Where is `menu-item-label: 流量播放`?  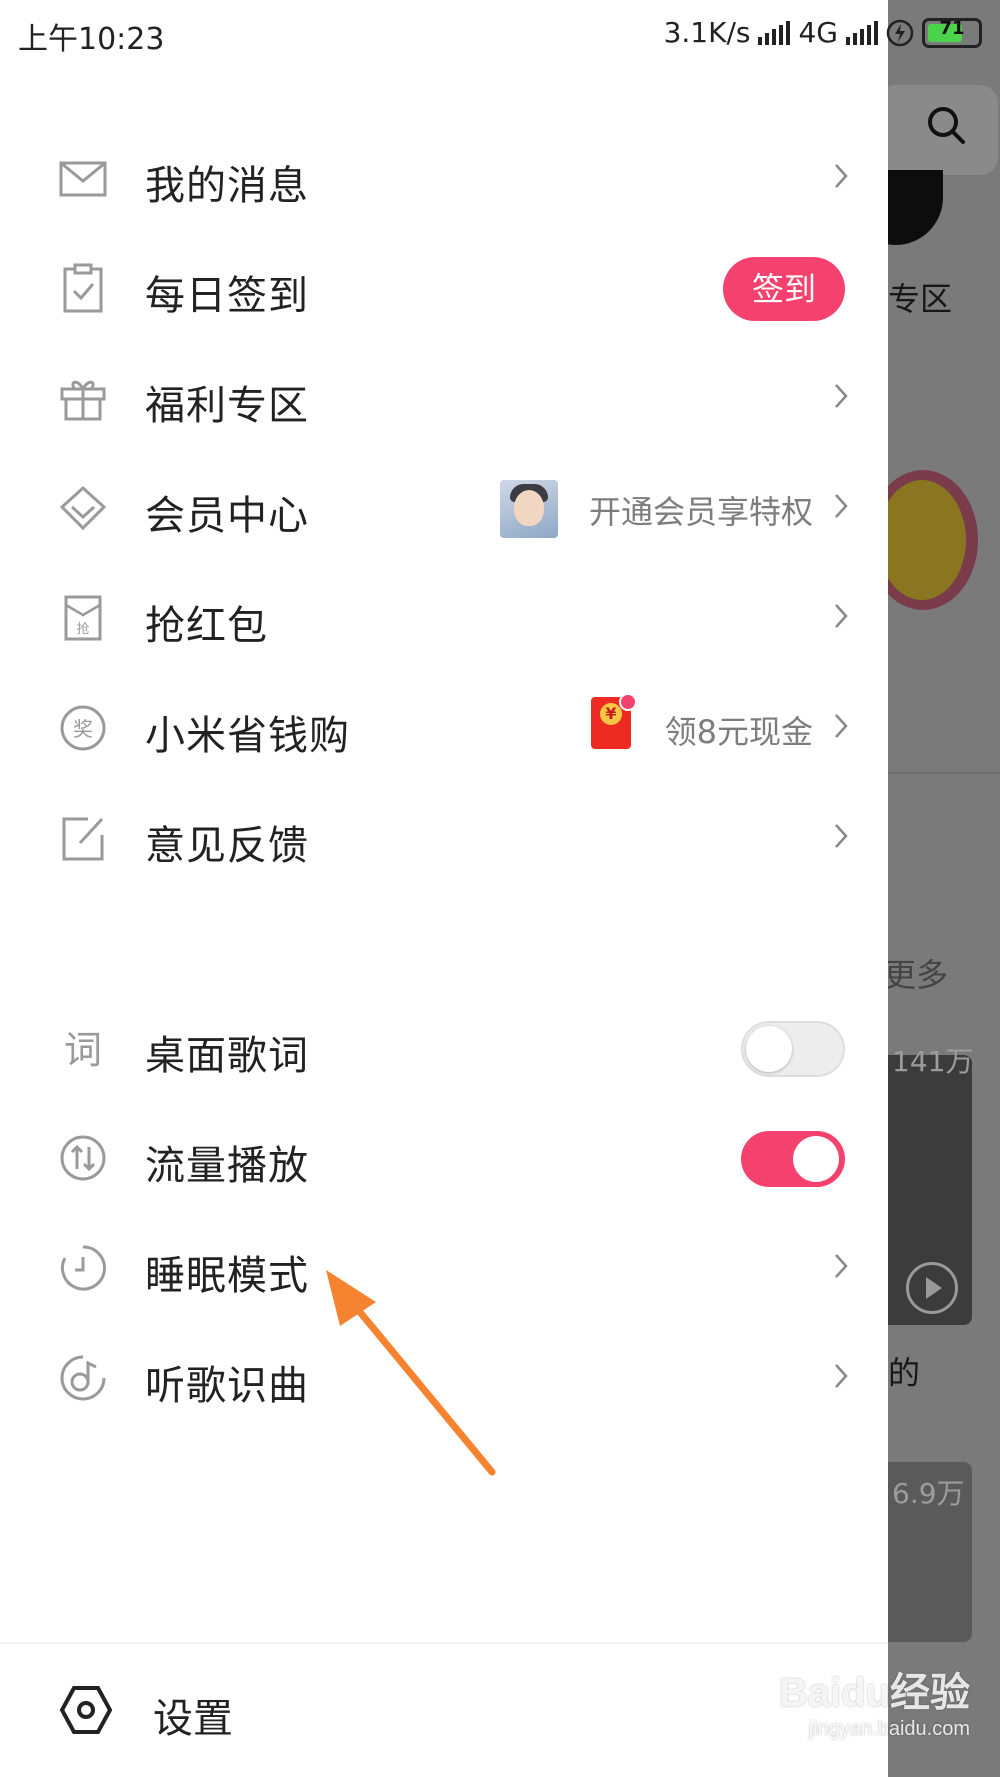 menu-item-label: 流量播放 is located at coordinates (227, 1166).